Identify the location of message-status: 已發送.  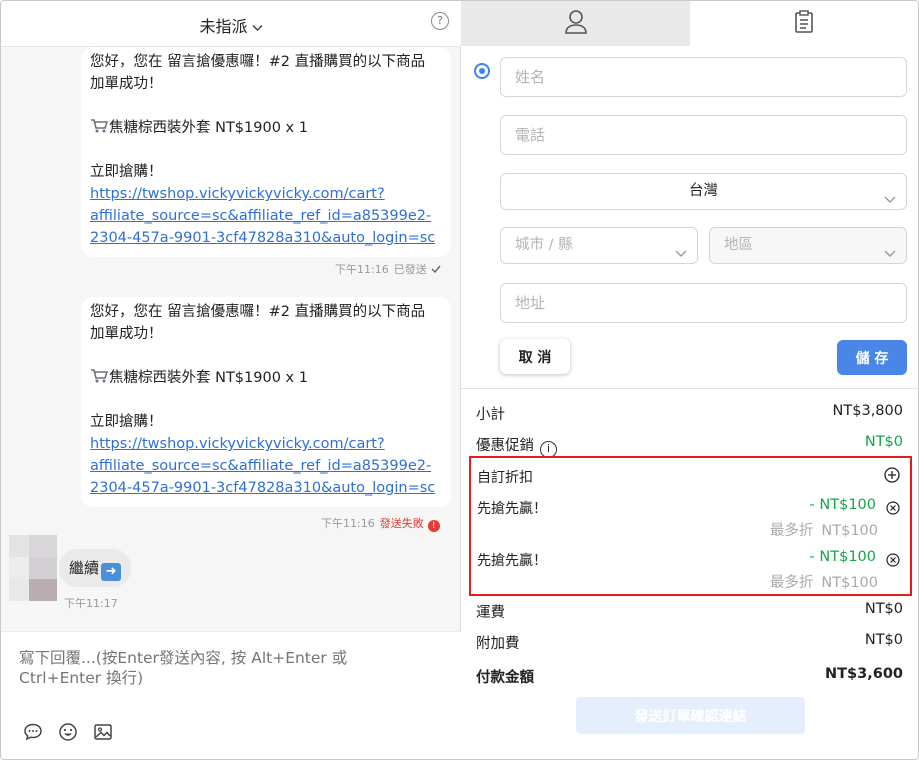
(410, 269).